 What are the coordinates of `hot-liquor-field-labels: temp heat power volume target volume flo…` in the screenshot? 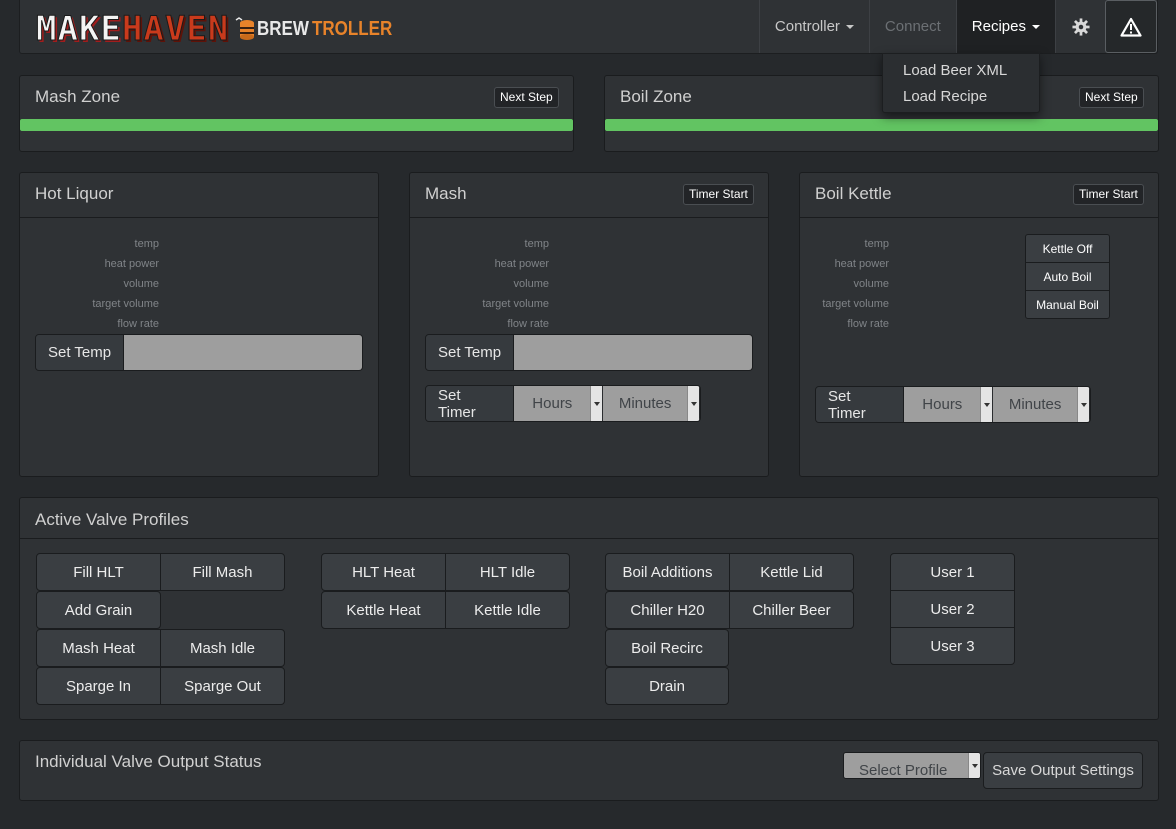 It's located at (89, 288).